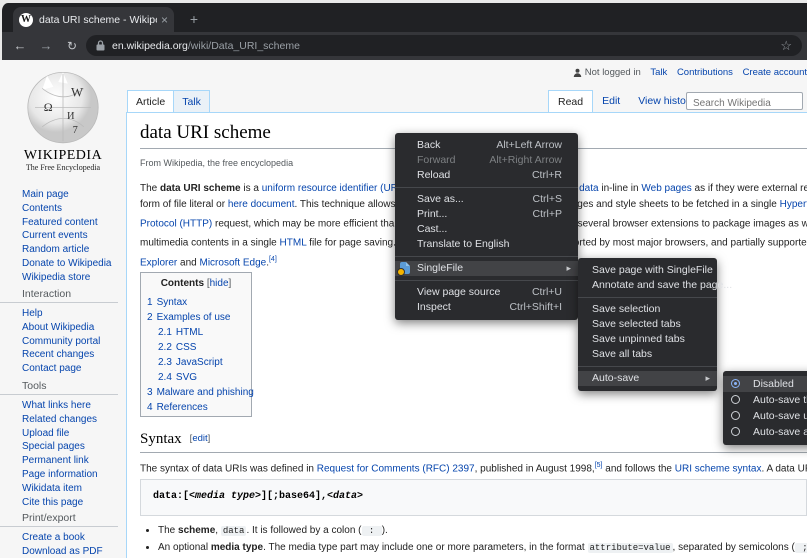 The height and width of the screenshot is (558, 807). What do you see at coordinates (444, 45) in the screenshot?
I see `address-bar: en.wikipedia.org /wiki/Data_URI_scheme ☆` at bounding box center [444, 45].